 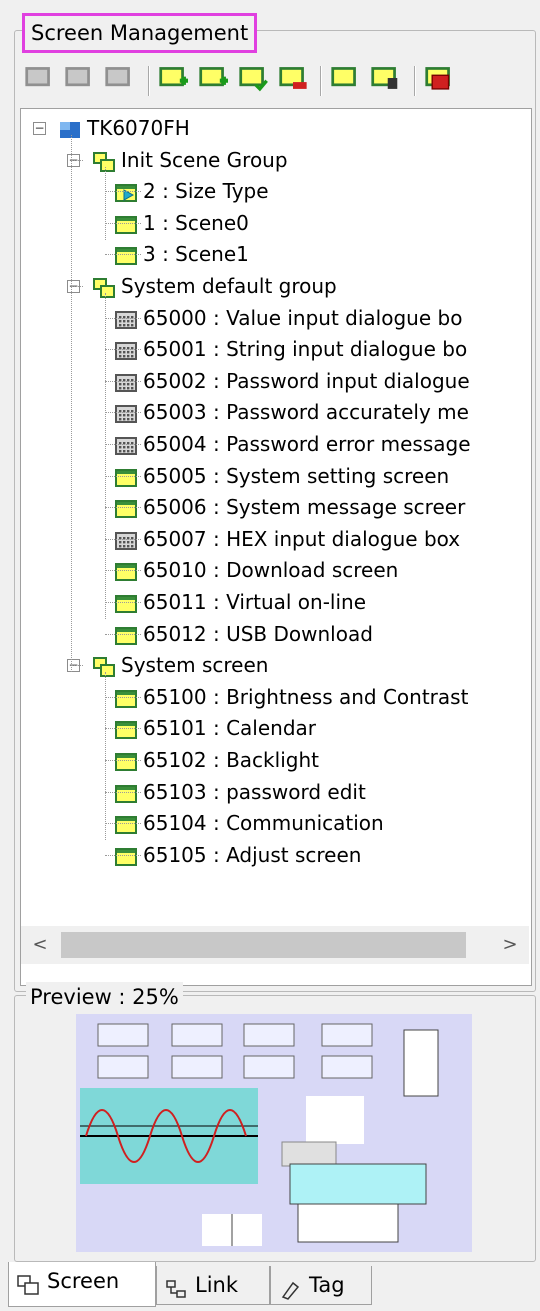 What do you see at coordinates (307, 444) in the screenshot?
I see `tree-node-label: 65004 : Password error message` at bounding box center [307, 444].